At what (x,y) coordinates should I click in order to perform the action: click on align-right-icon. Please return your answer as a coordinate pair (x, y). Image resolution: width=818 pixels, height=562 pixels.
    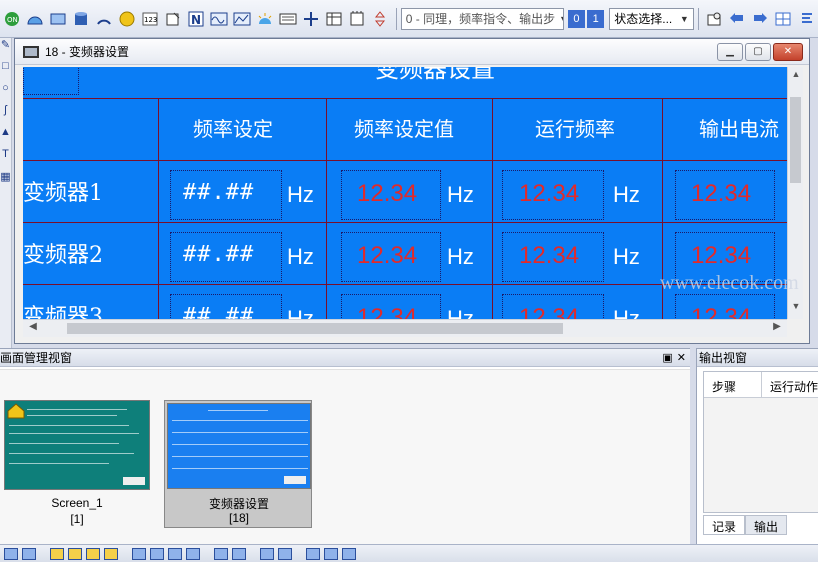
    Looking at the image, I should click on (157, 553).